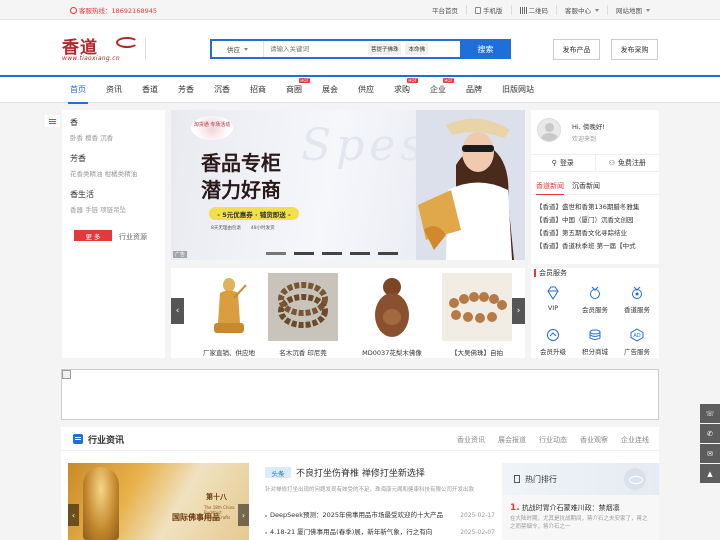 Image resolution: width=720 pixels, height=540 pixels. I want to click on news-icon, so click(78, 439).